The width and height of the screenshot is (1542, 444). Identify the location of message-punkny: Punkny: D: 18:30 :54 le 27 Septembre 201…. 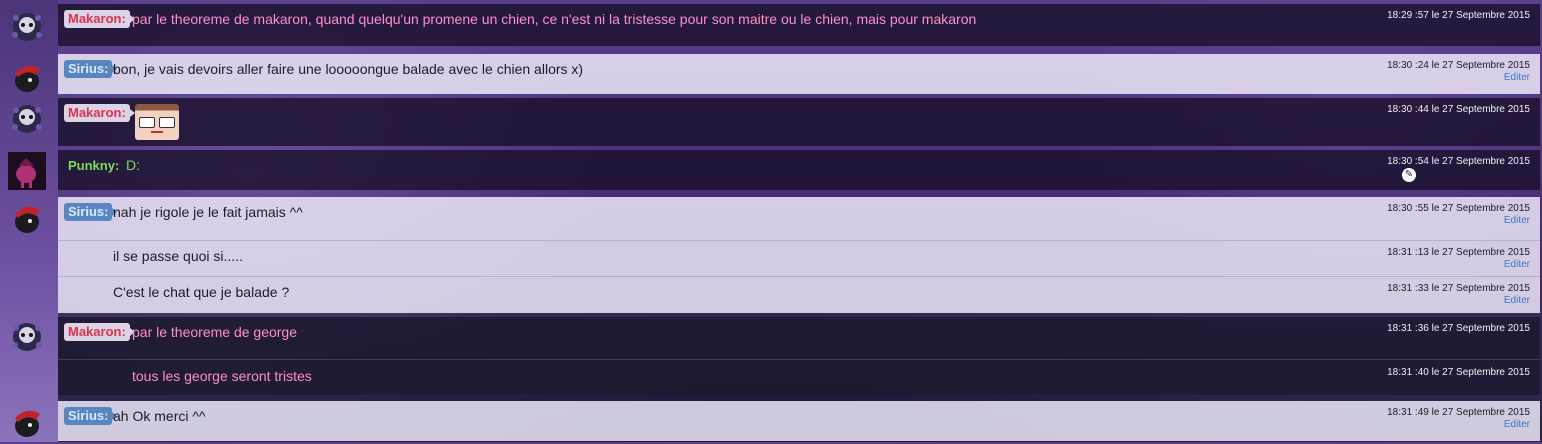
(799, 170).